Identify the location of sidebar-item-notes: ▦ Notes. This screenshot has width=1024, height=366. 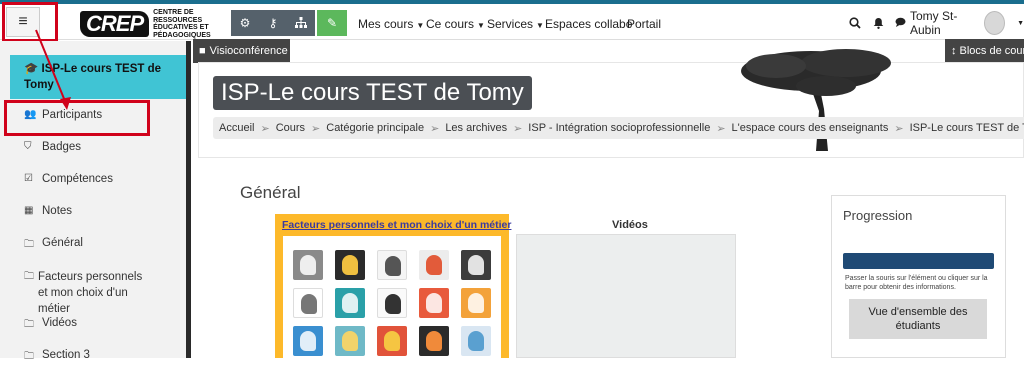
(48, 211).